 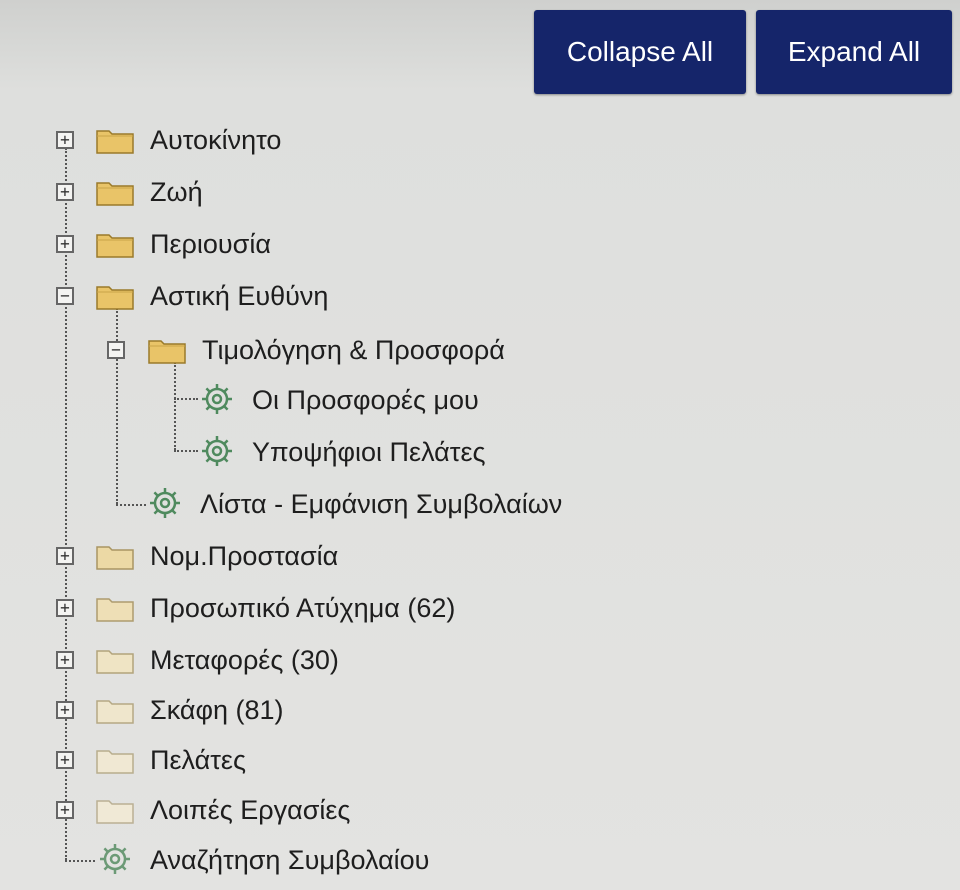 I want to click on tree-item-autokinito: + Αυτοκίνητο, so click(x=480, y=140).